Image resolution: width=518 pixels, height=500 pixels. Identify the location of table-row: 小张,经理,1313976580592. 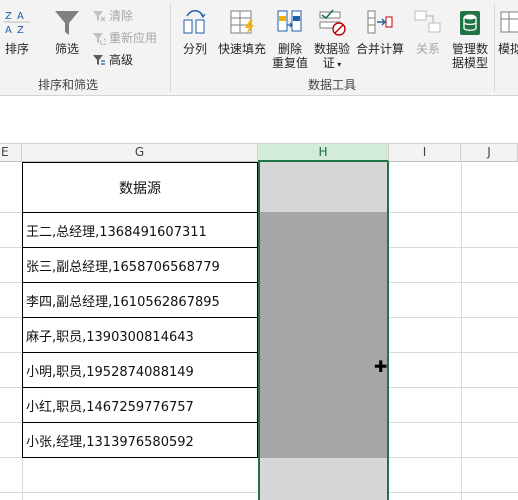
(140, 440).